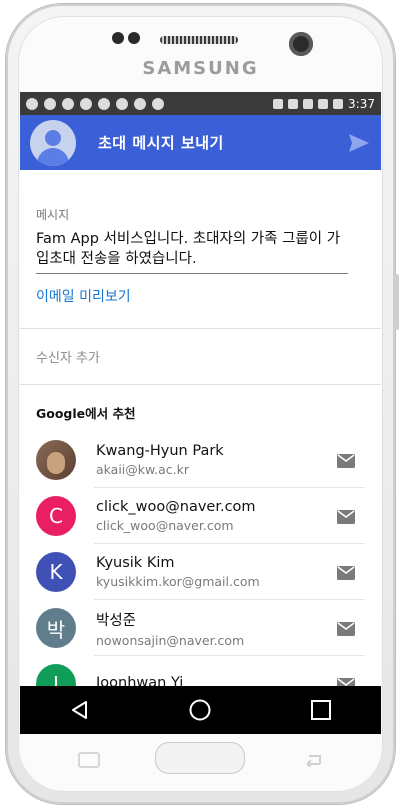 The height and width of the screenshot is (808, 401). Describe the element at coordinates (313, 761) in the screenshot. I see `back-arrow-icon` at that location.